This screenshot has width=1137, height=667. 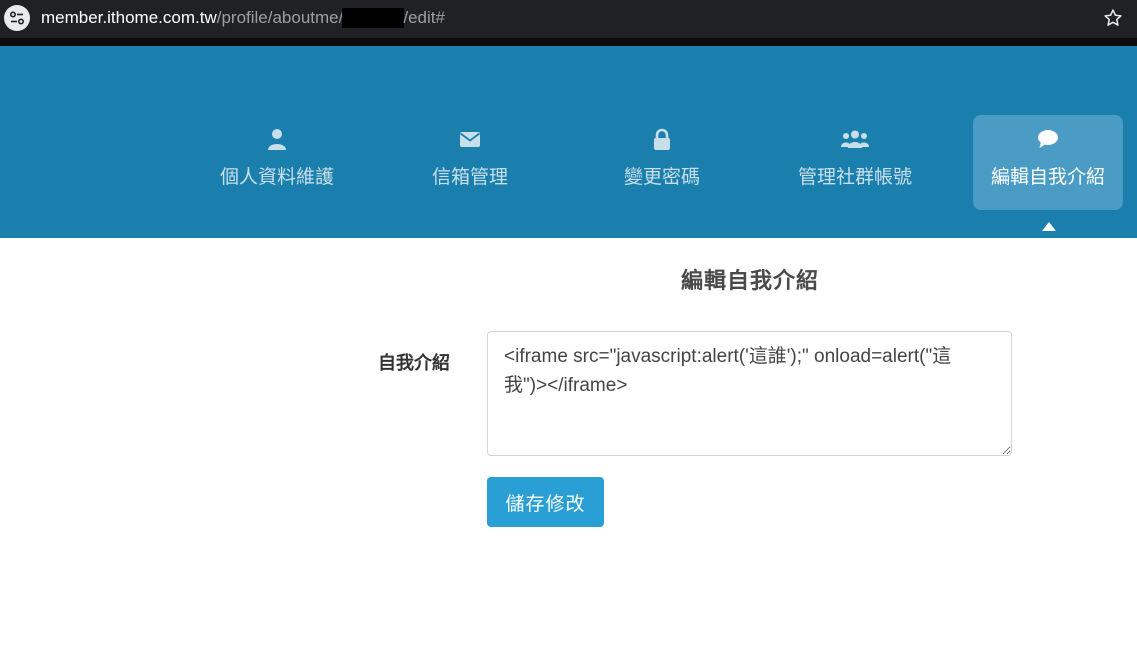 What do you see at coordinates (129, 17) in the screenshot?
I see `url-host: member.ithome.com.tw` at bounding box center [129, 17].